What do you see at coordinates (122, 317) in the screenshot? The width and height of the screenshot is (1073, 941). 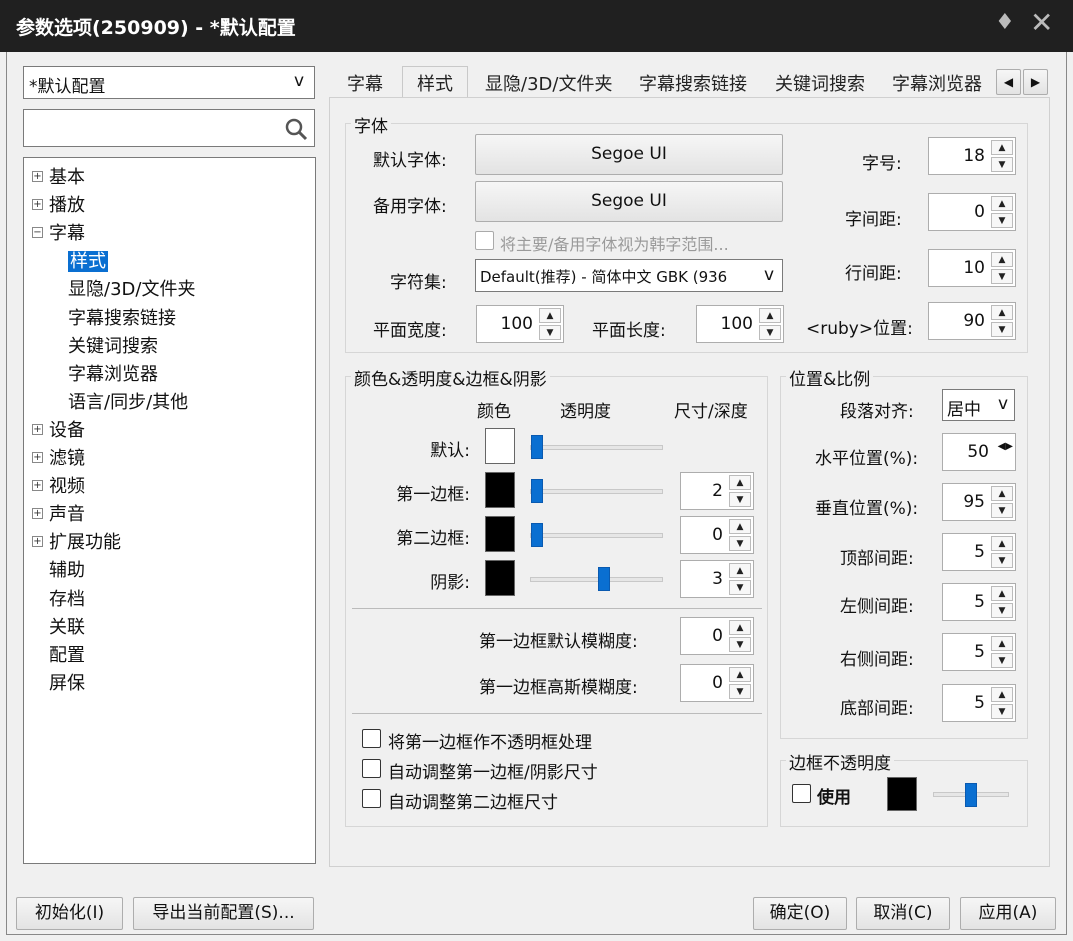 I see `tree-item: 字幕搜索链接` at bounding box center [122, 317].